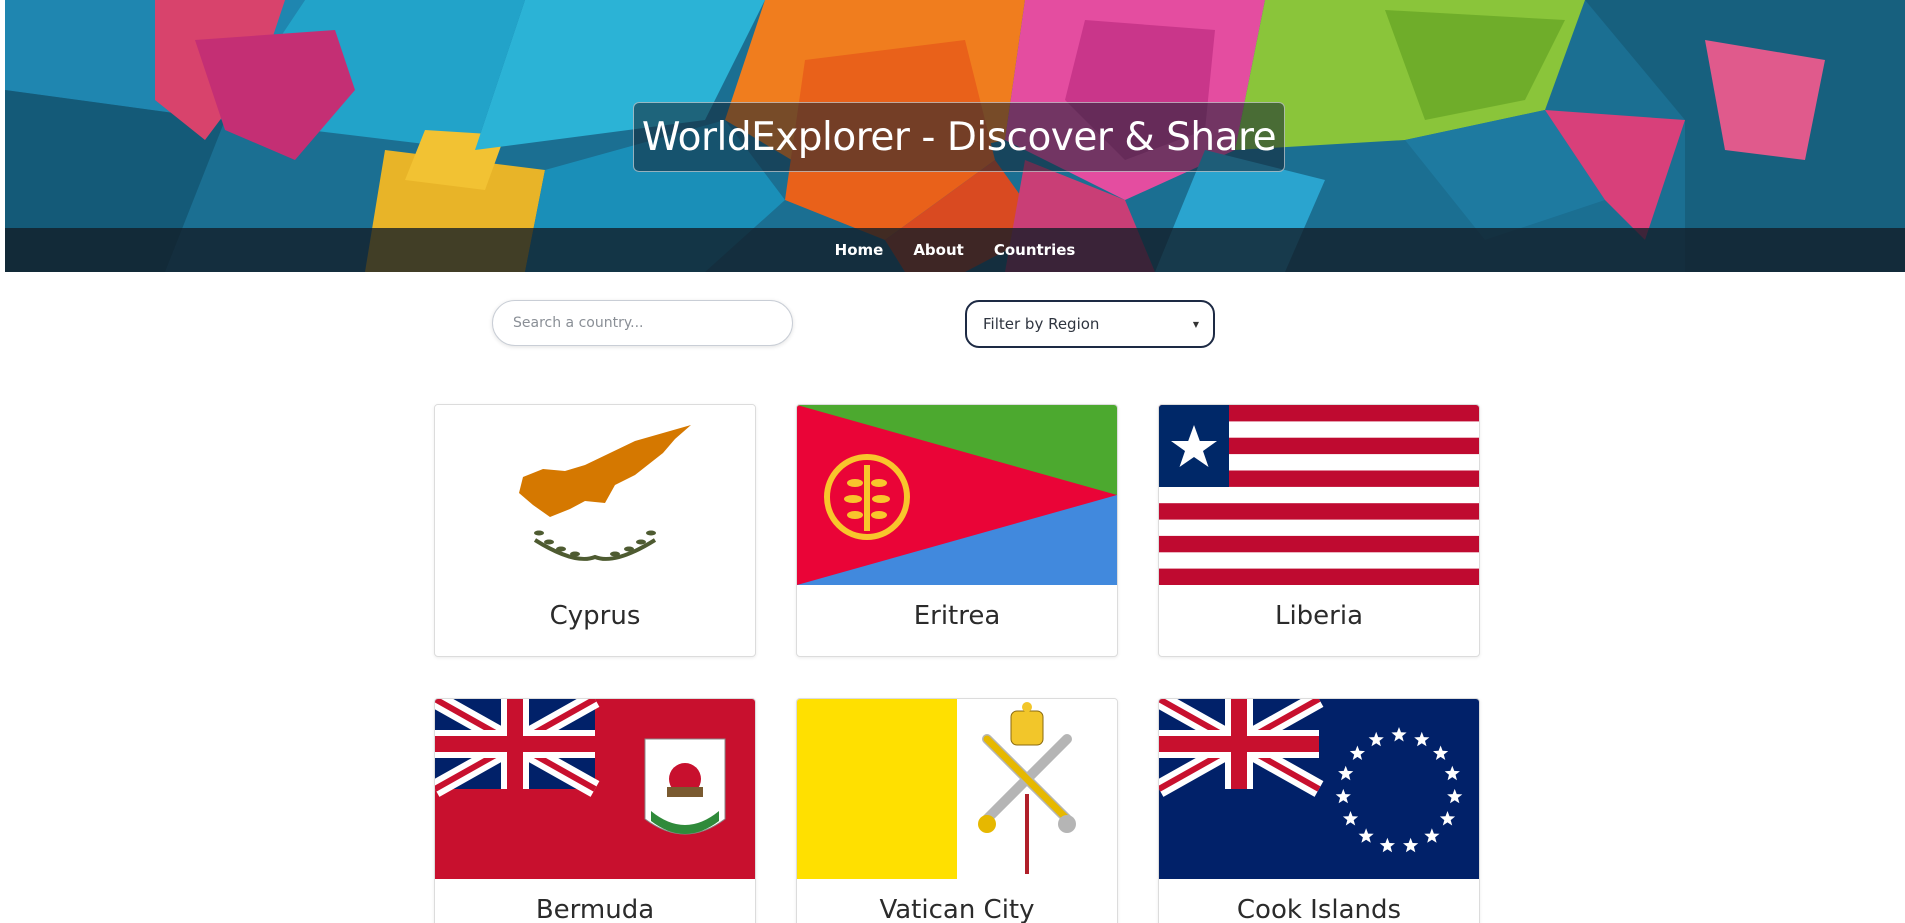 The image size is (1905, 923). I want to click on search-input, so click(642, 323).